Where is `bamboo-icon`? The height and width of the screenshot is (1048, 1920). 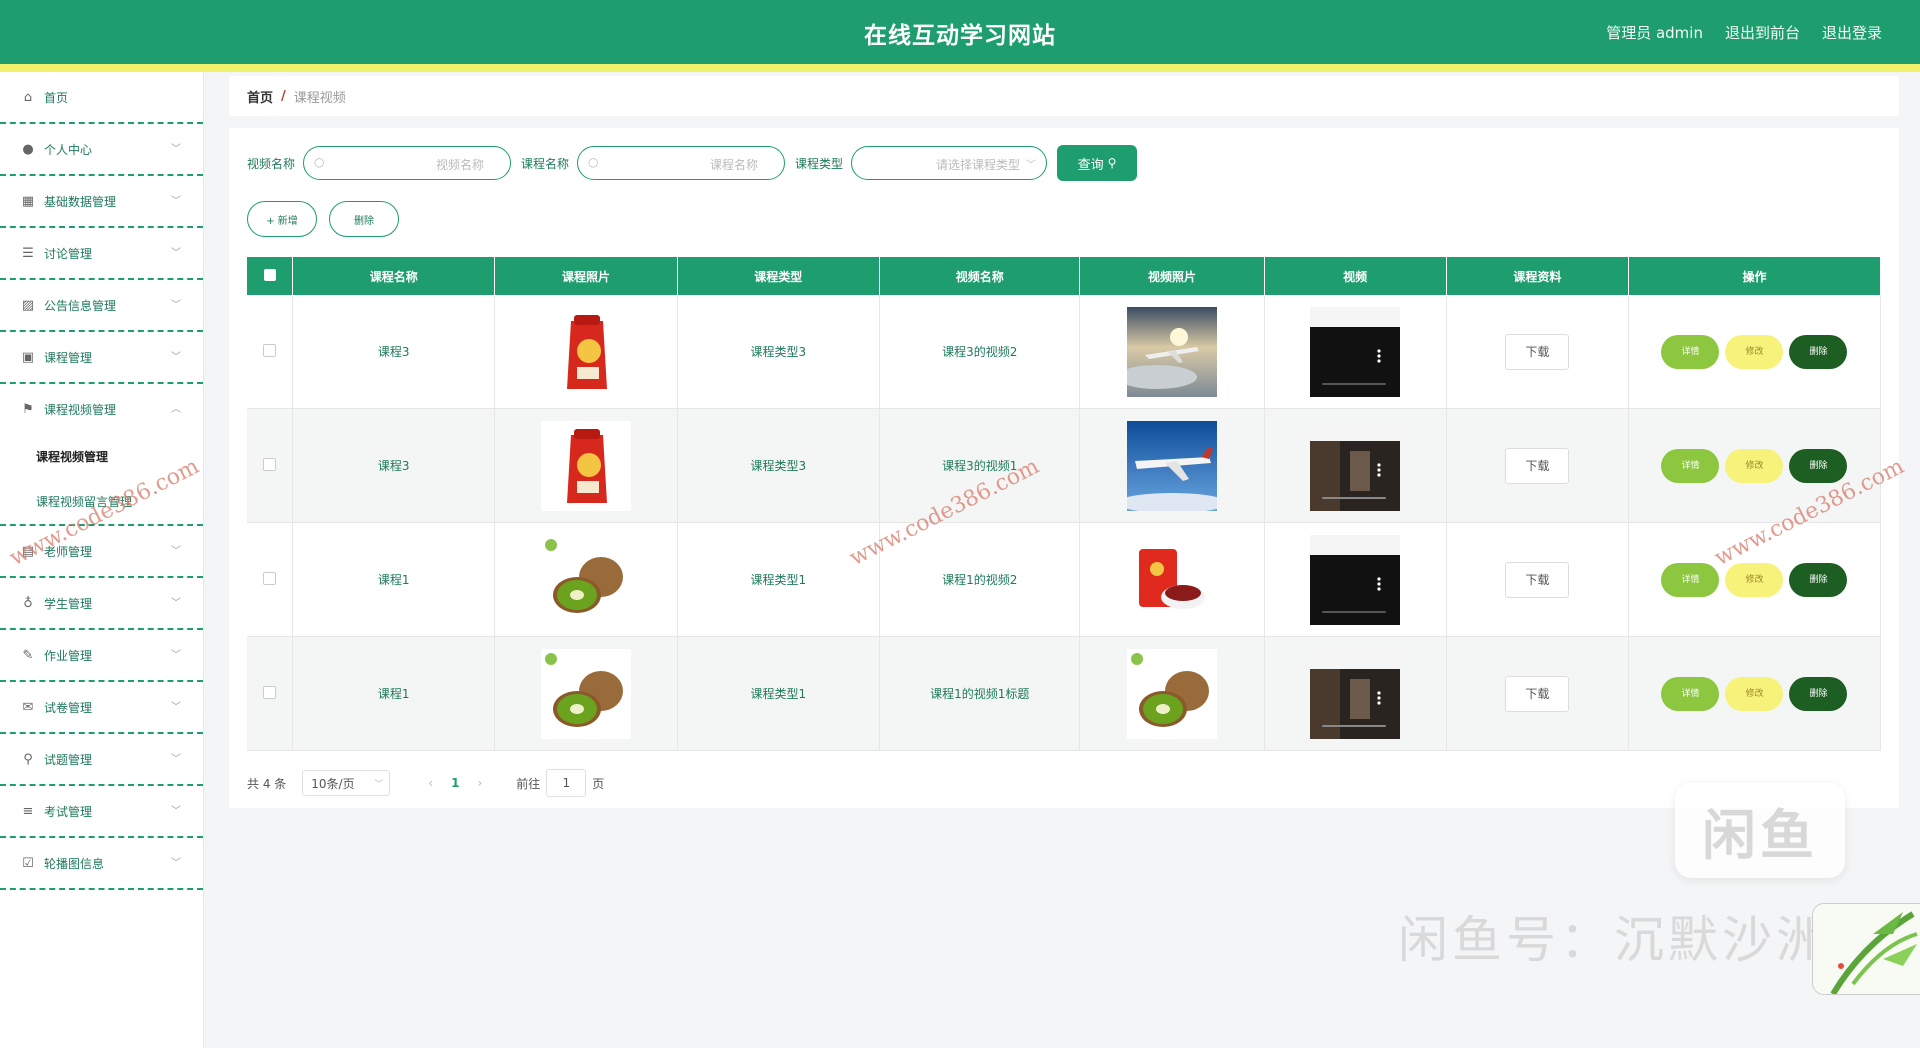
bamboo-icon is located at coordinates (1866, 949).